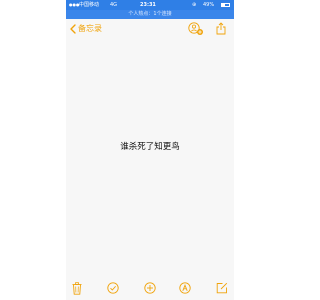  I want to click on chevron-left-icon, so click(73, 29).